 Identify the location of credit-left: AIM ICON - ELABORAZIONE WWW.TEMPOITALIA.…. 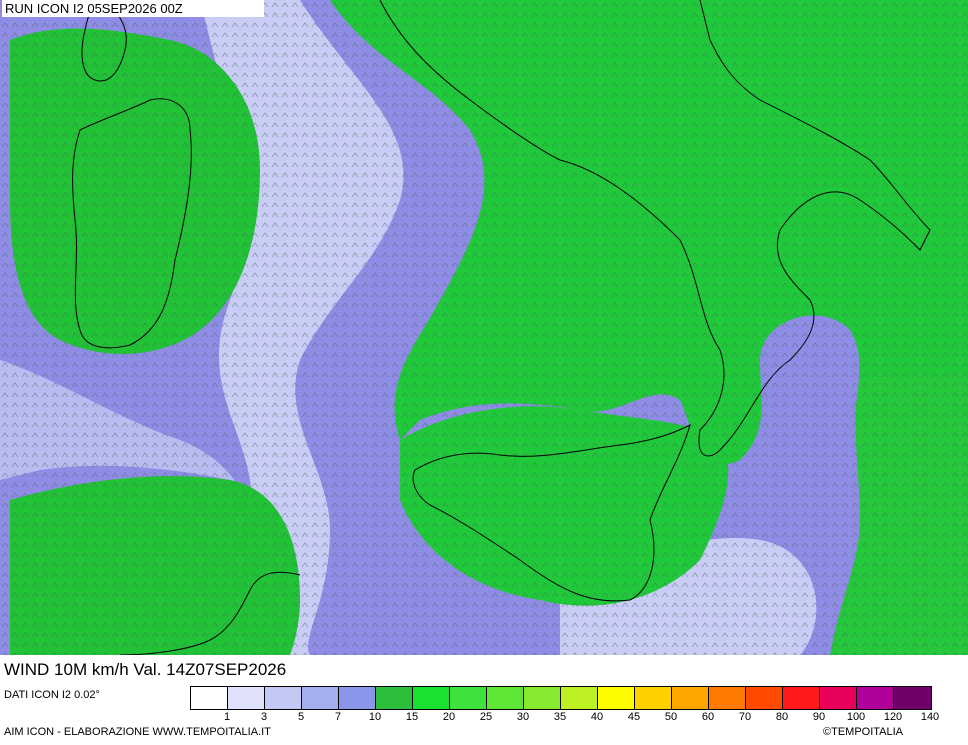
(137, 732).